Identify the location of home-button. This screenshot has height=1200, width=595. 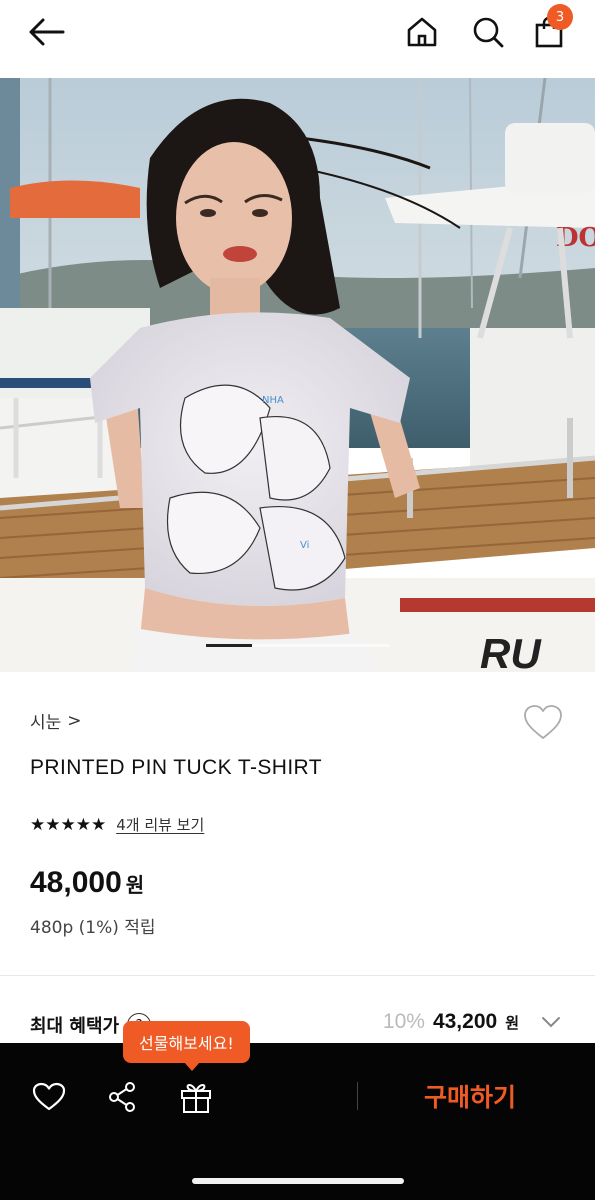
(422, 32).